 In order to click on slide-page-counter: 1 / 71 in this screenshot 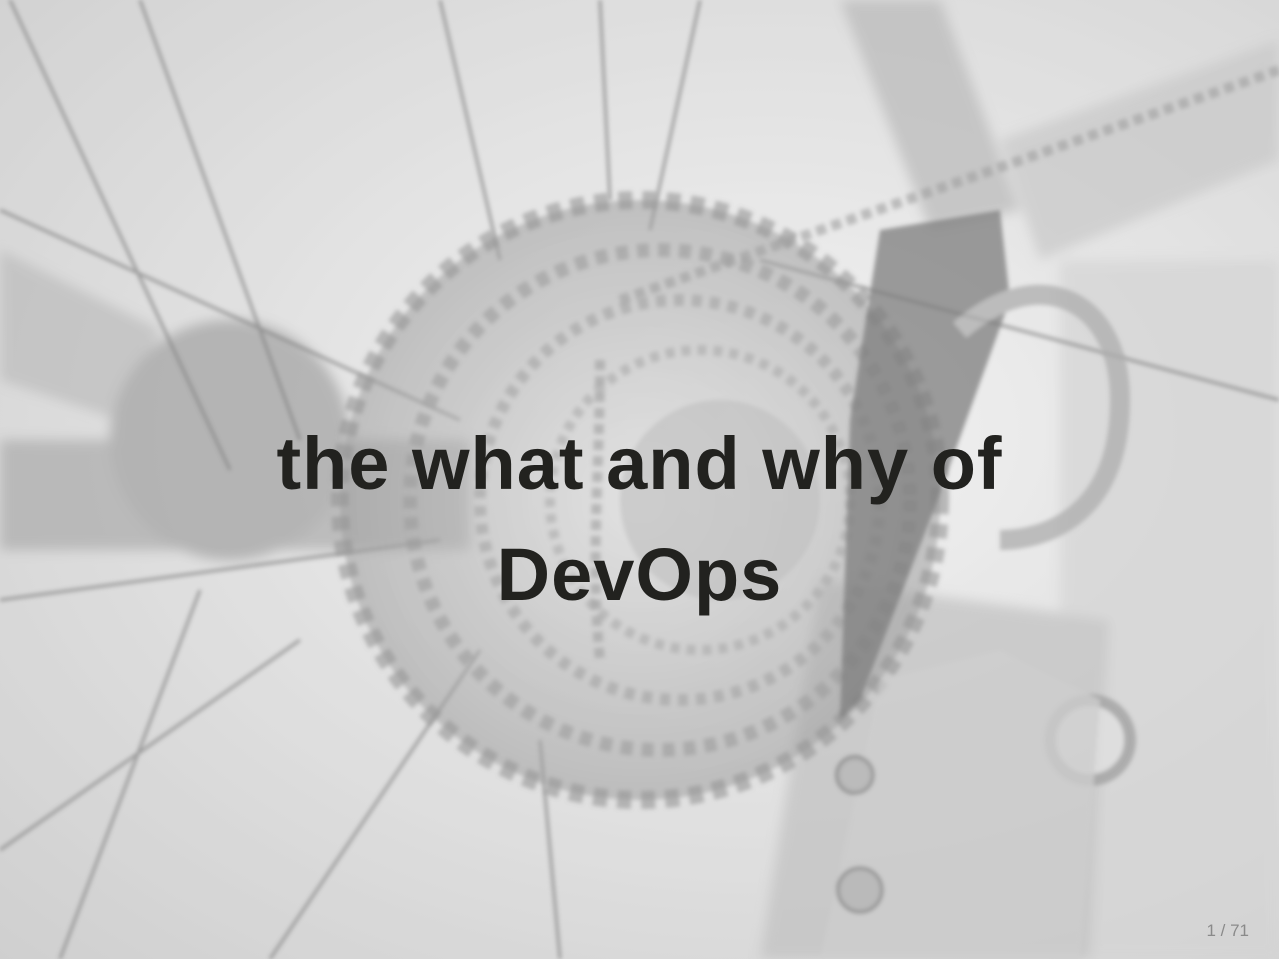, I will do `click(1227, 930)`.